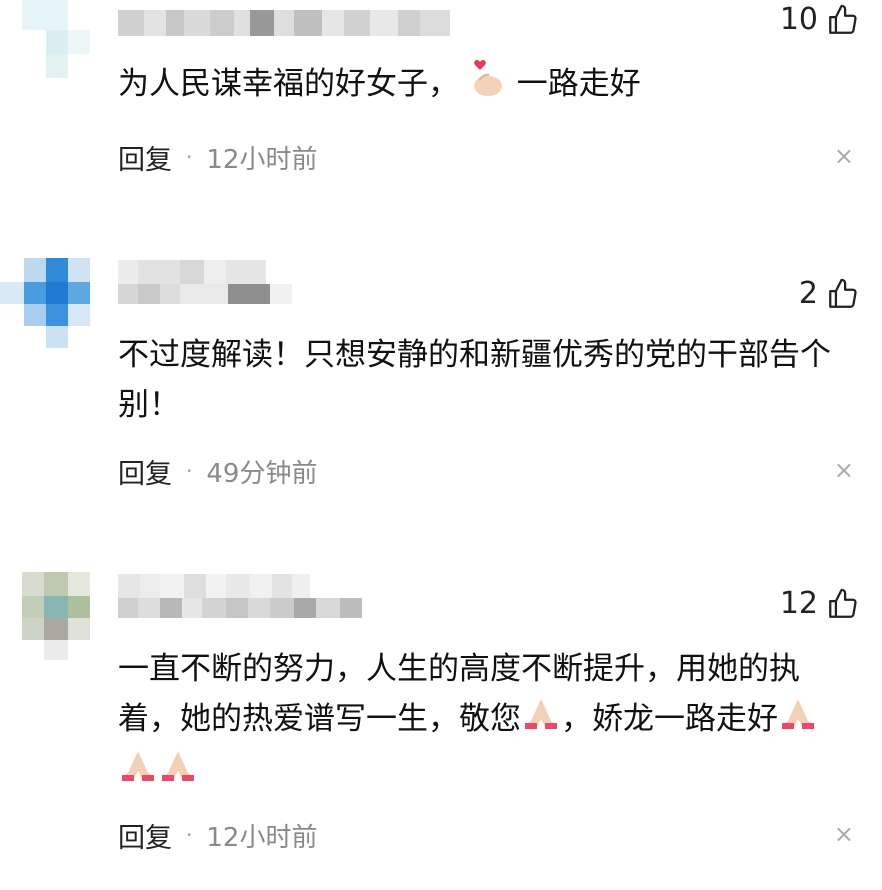 This screenshot has height=890, width=882. I want to click on timestamp: 49分钟前, so click(262, 473).